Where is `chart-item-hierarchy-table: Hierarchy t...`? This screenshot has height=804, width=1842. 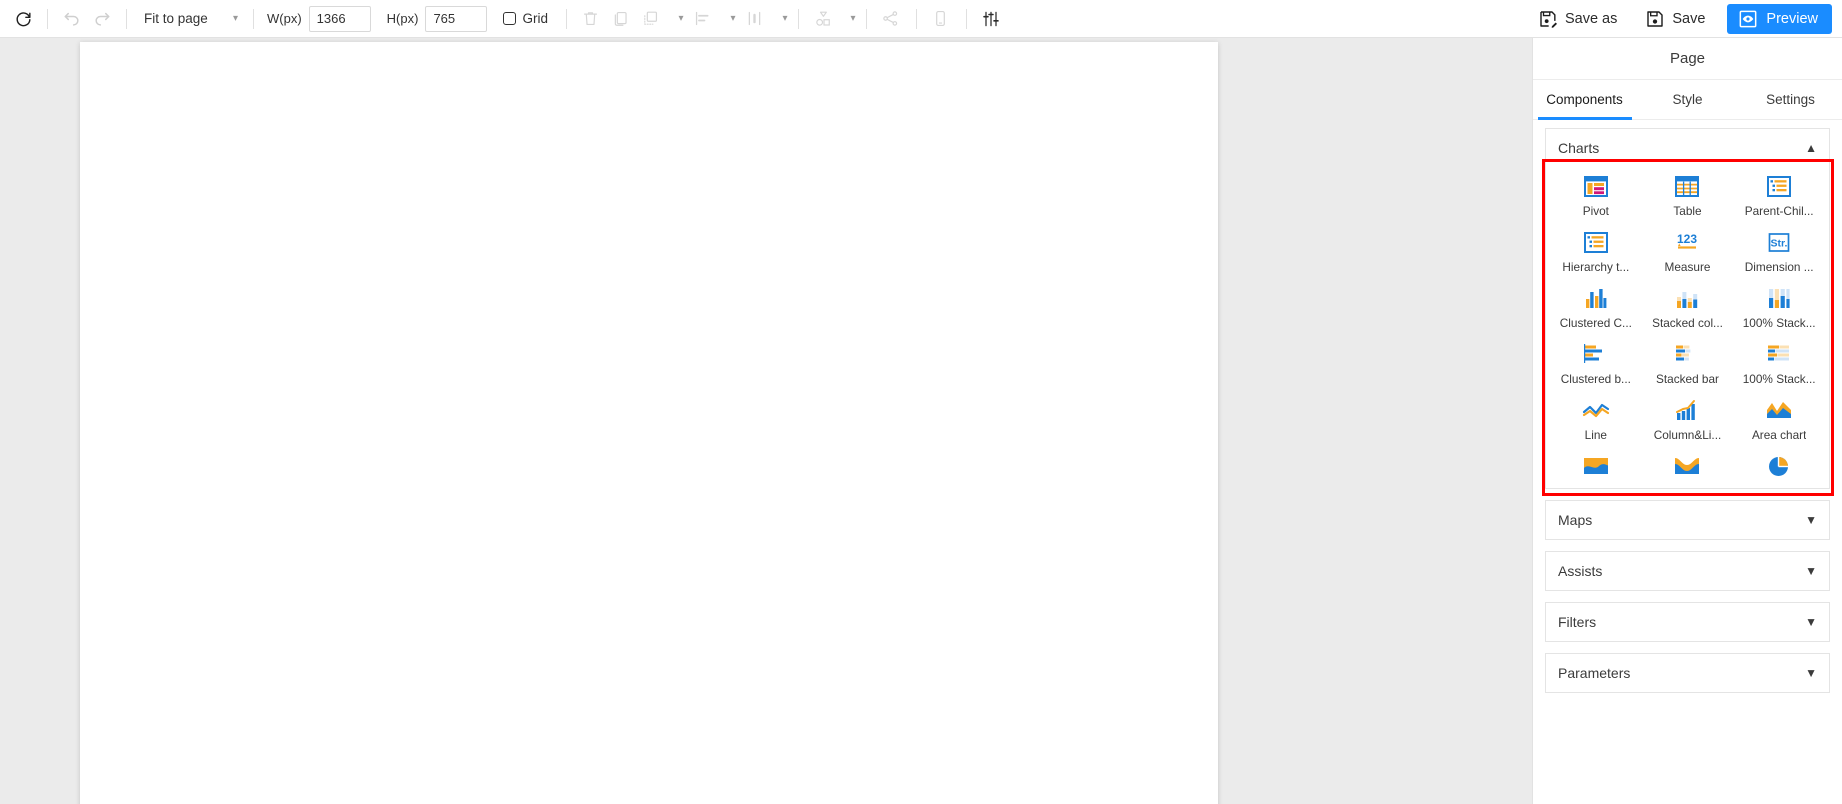
chart-item-hierarchy-table: Hierarchy t... is located at coordinates (1596, 251).